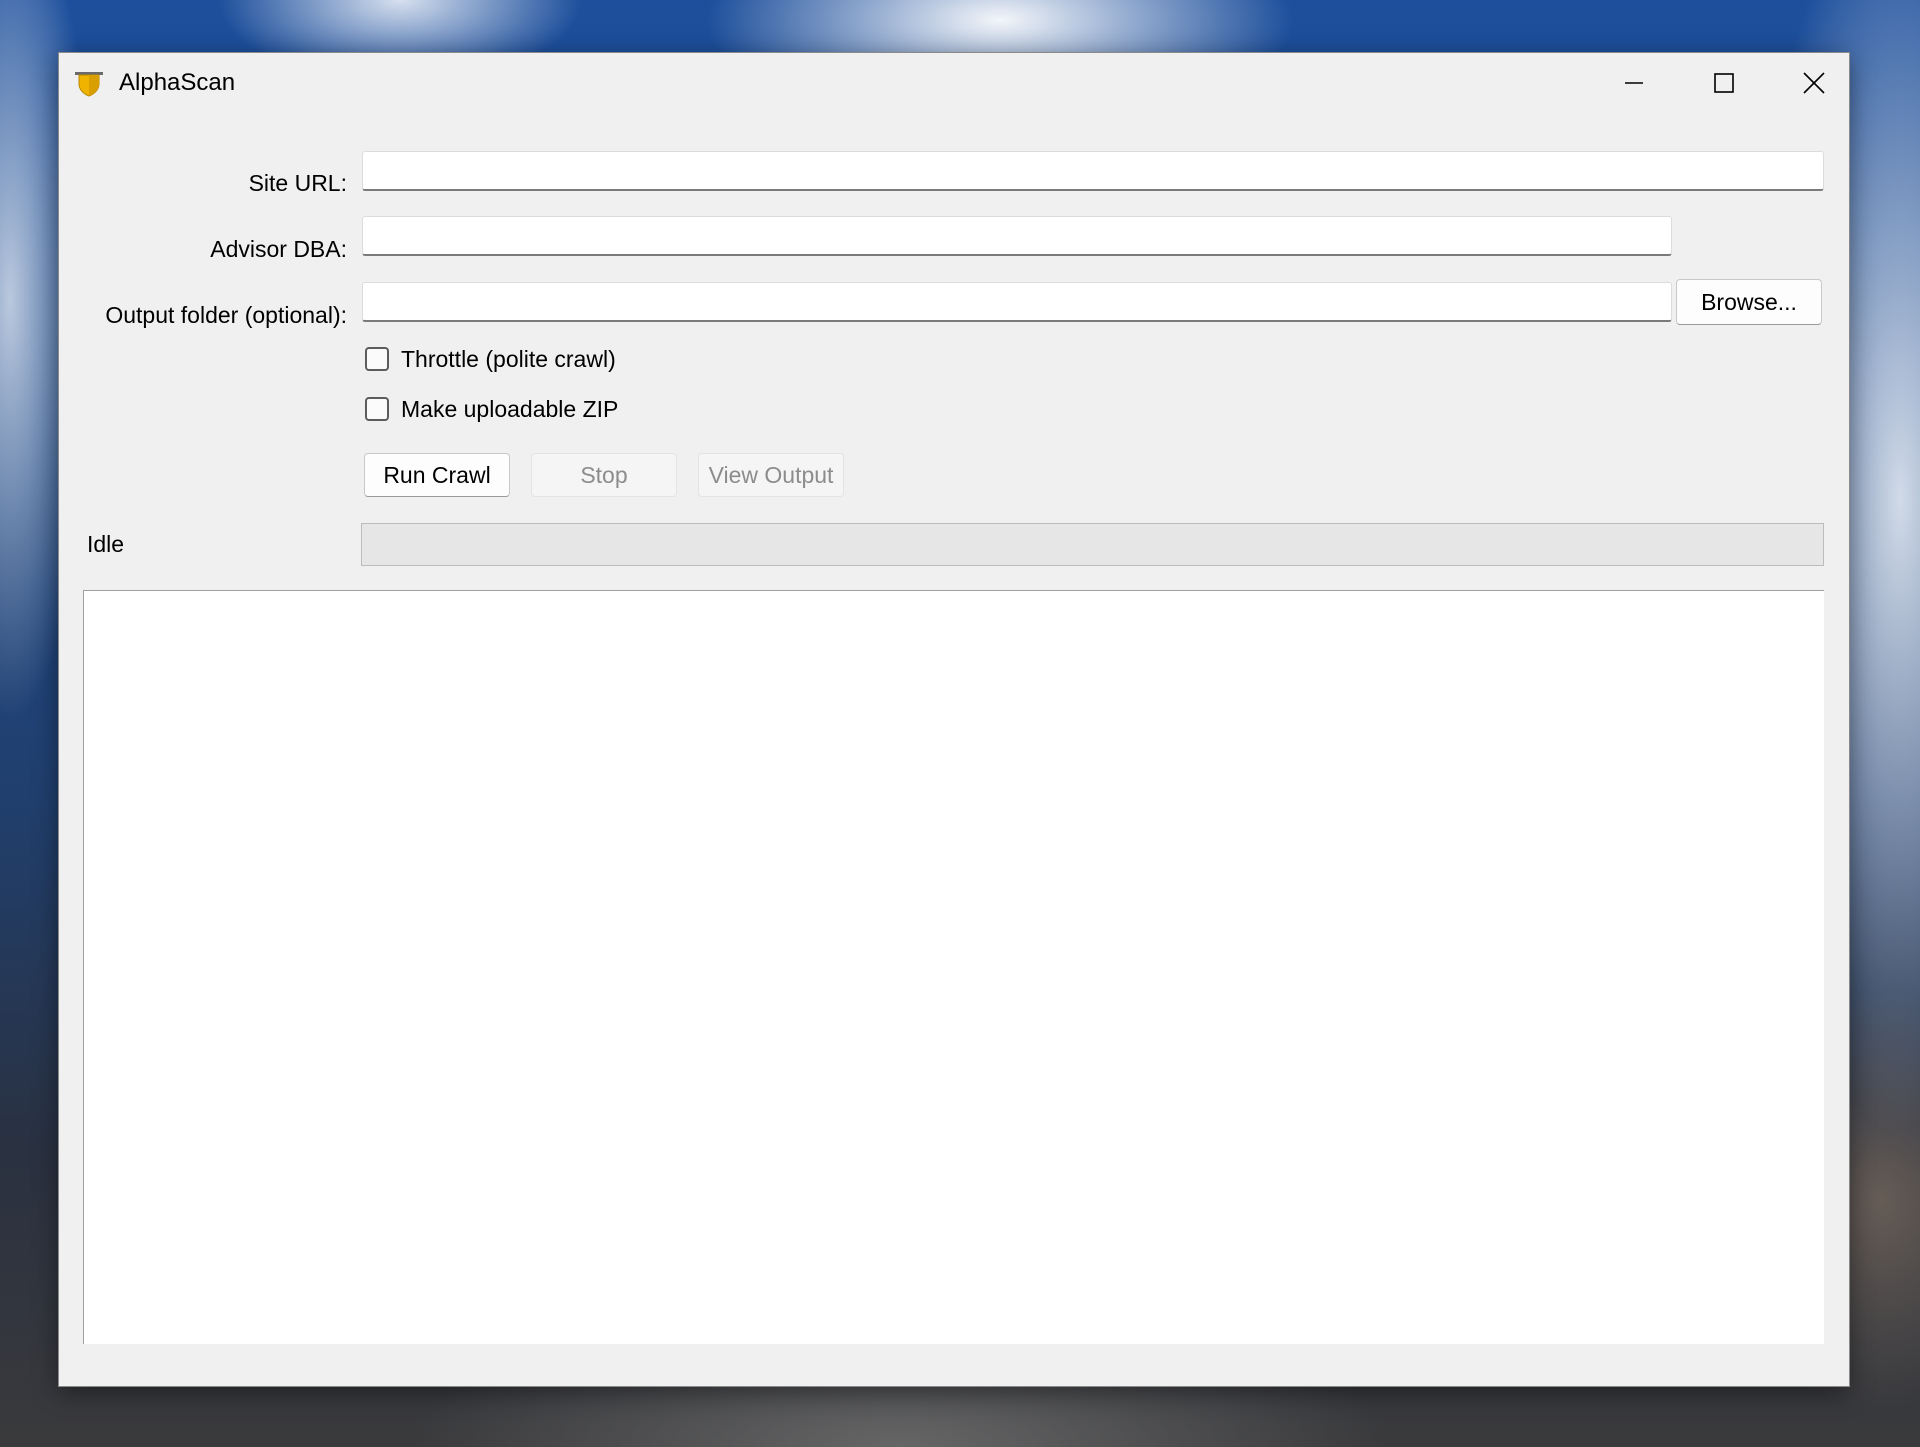  I want to click on zip-checkbox, so click(377, 409).